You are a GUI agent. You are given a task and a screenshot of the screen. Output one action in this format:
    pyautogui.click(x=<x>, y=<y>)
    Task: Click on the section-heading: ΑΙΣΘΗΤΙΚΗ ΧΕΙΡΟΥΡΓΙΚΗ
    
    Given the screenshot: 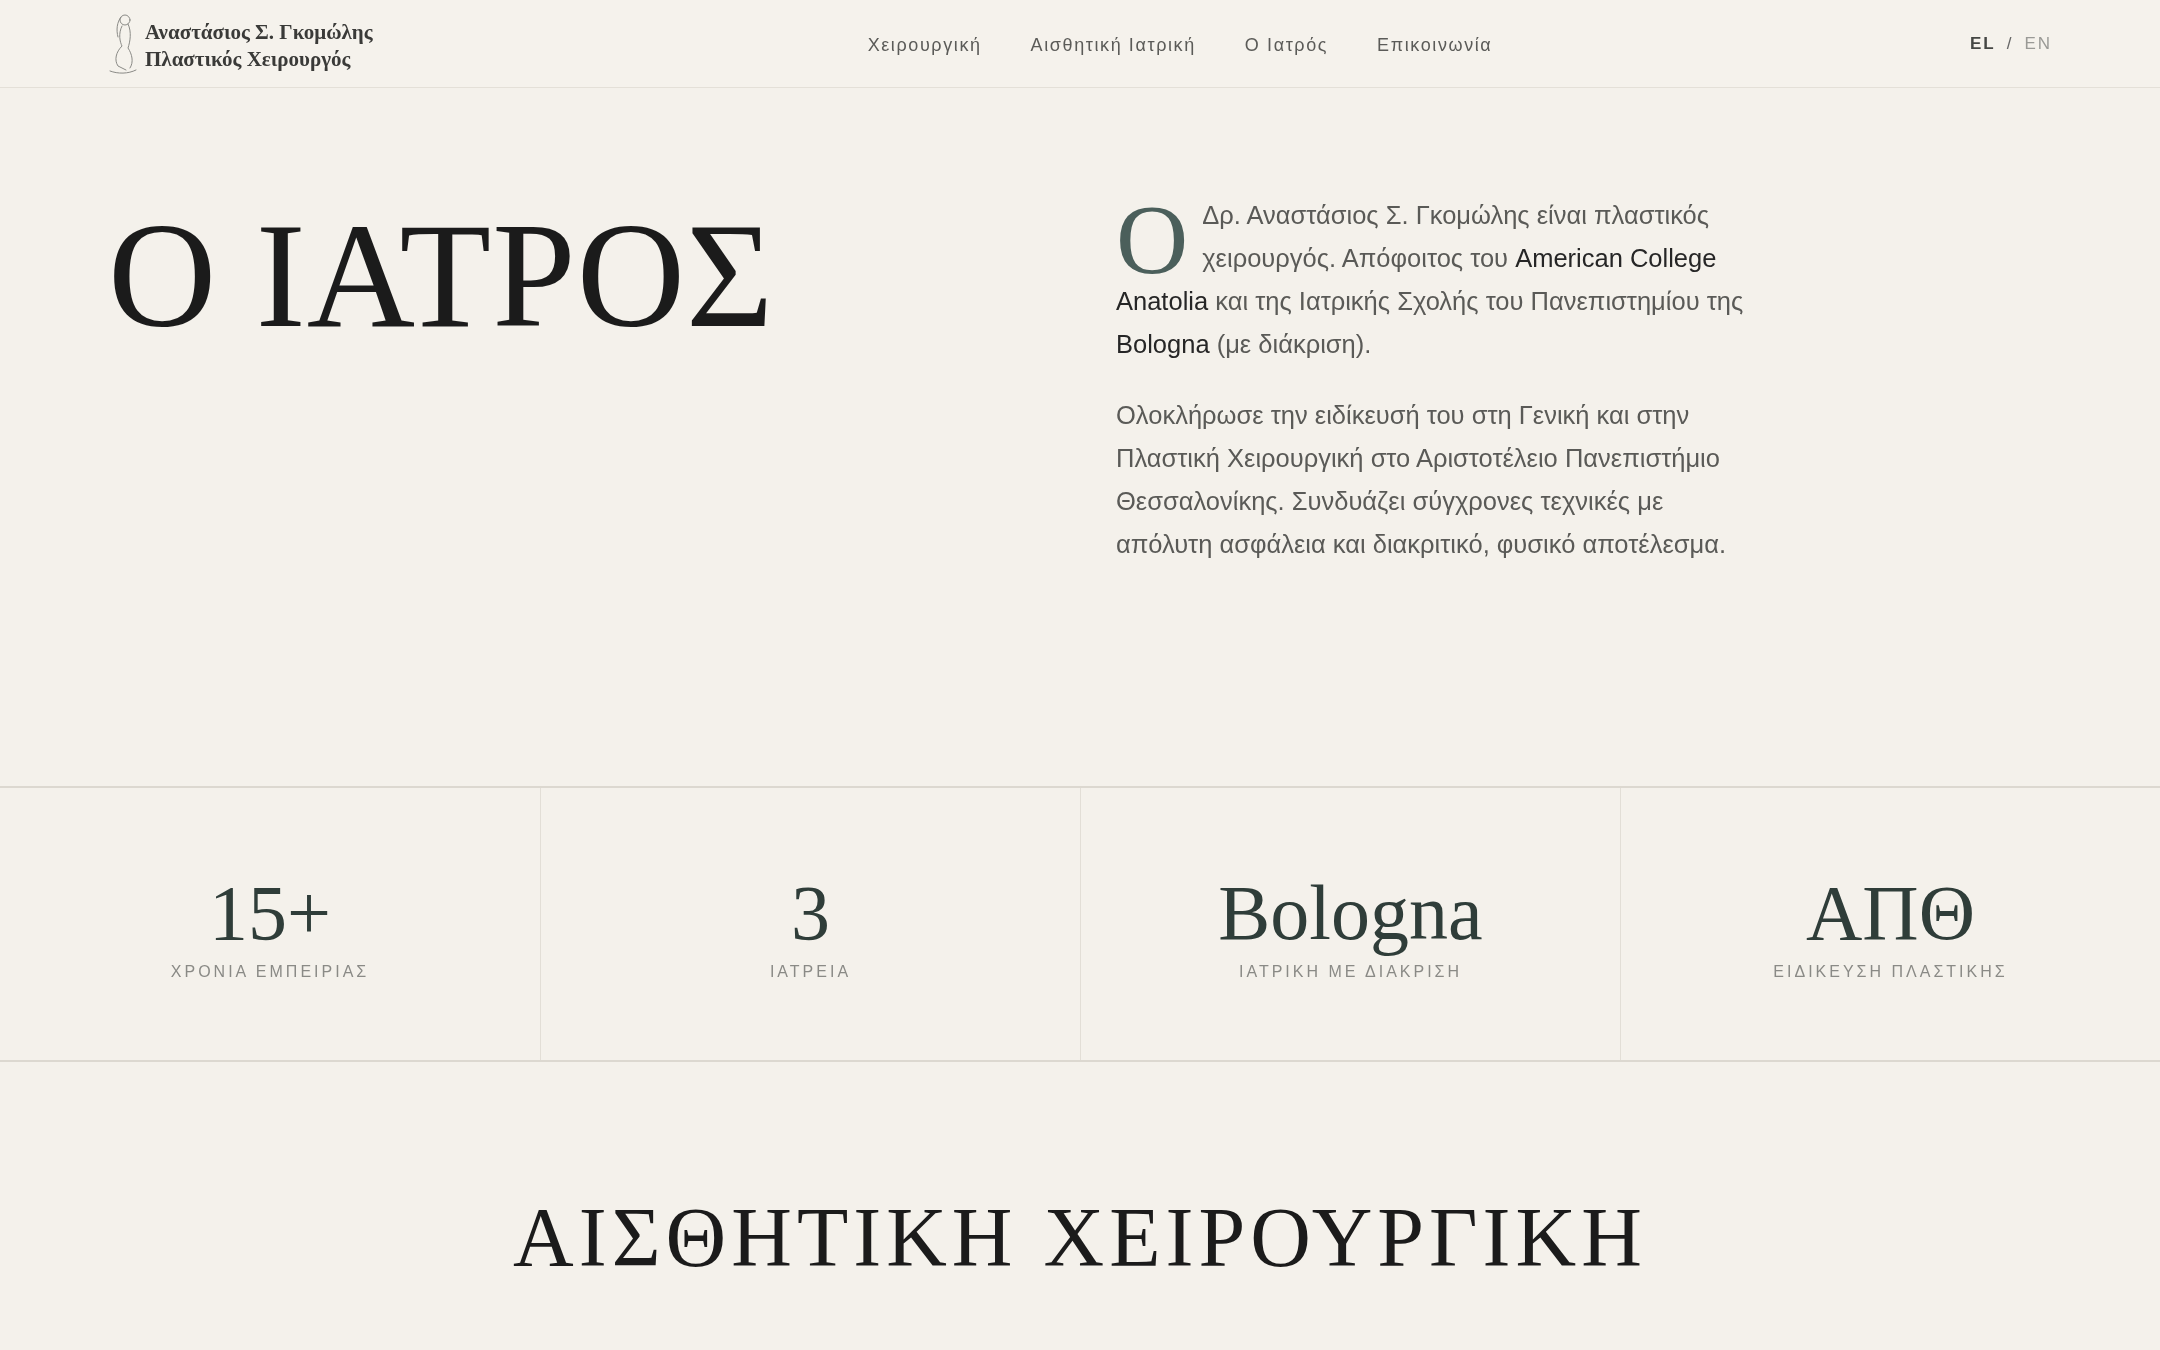 What is the action you would take?
    pyautogui.click(x=1080, y=1238)
    